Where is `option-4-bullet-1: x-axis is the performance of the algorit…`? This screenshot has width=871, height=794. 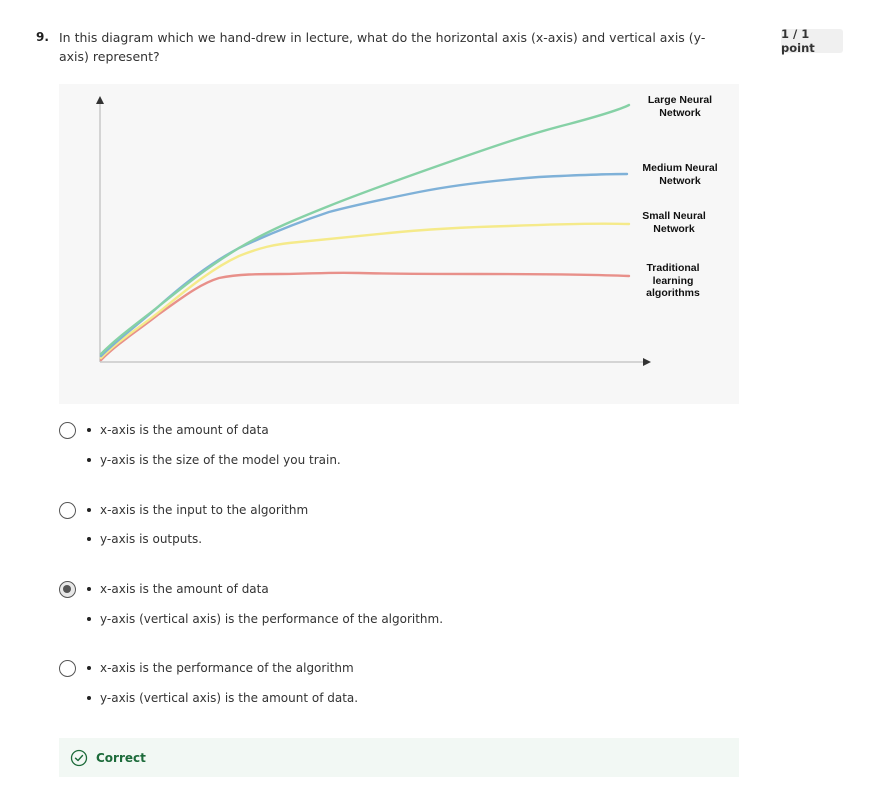
option-4-bullet-1: x-axis is the performance of the algorit… is located at coordinates (220, 668).